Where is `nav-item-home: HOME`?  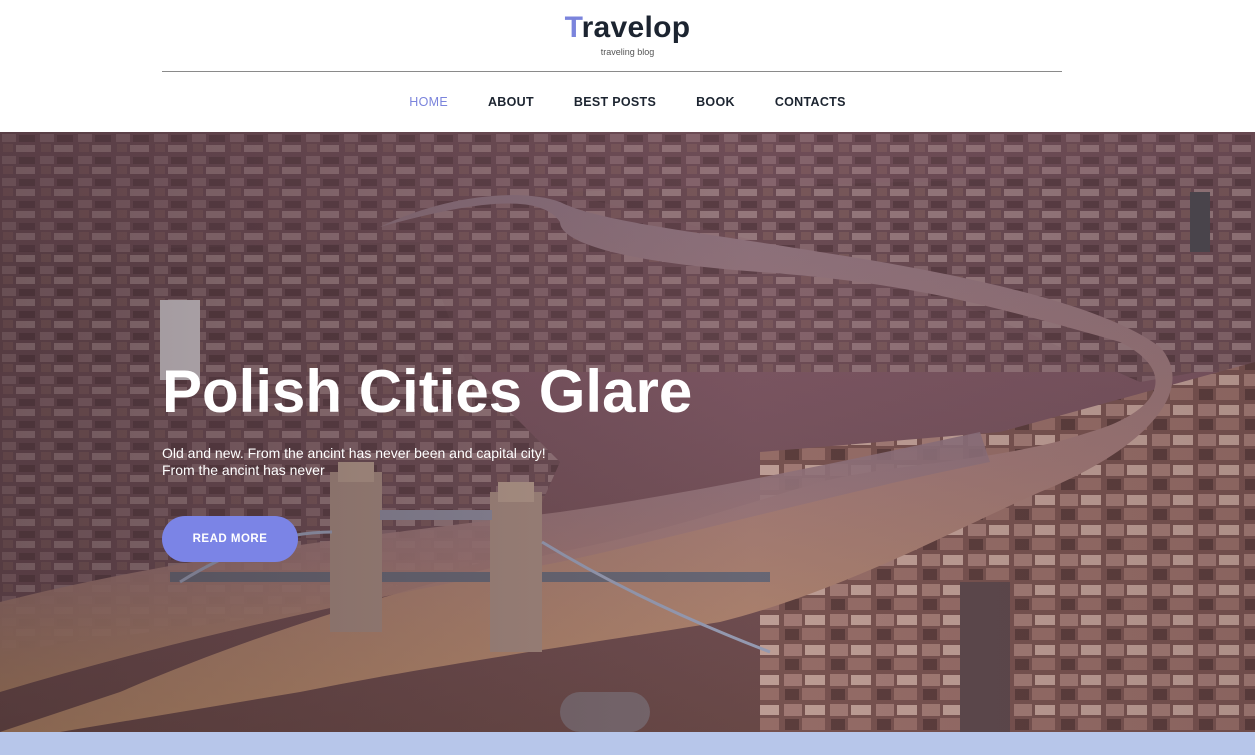 nav-item-home: HOME is located at coordinates (428, 102).